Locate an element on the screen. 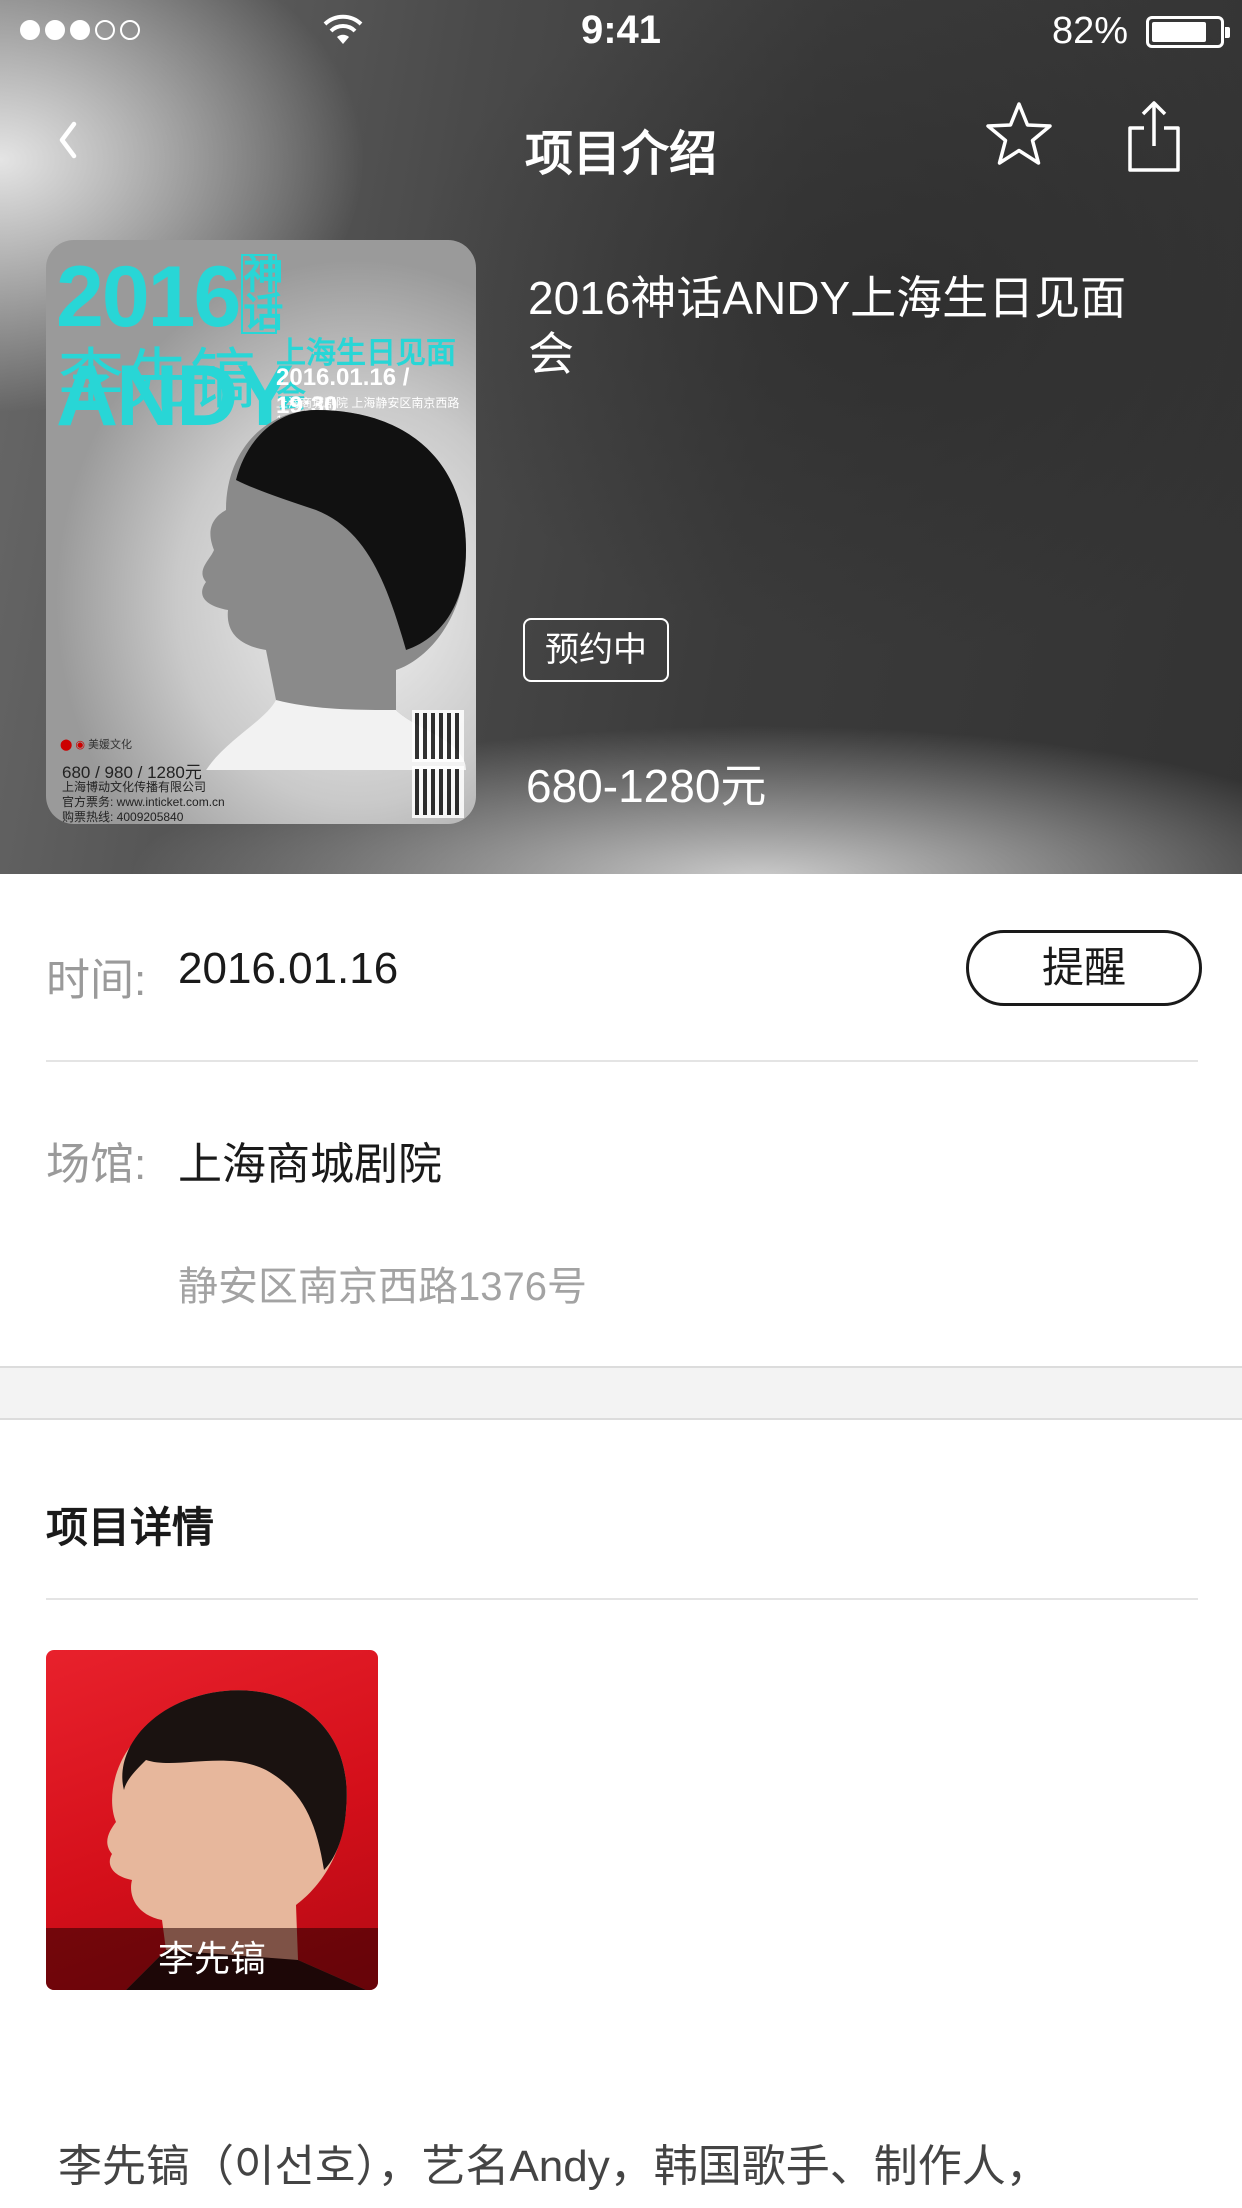 This screenshot has width=1242, height=2208. artist-name: 李先镐 is located at coordinates (212, 1959).